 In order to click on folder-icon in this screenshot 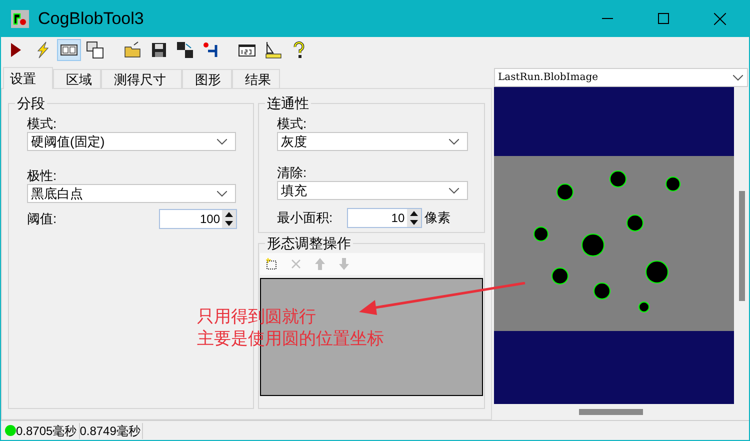, I will do `click(133, 49)`.